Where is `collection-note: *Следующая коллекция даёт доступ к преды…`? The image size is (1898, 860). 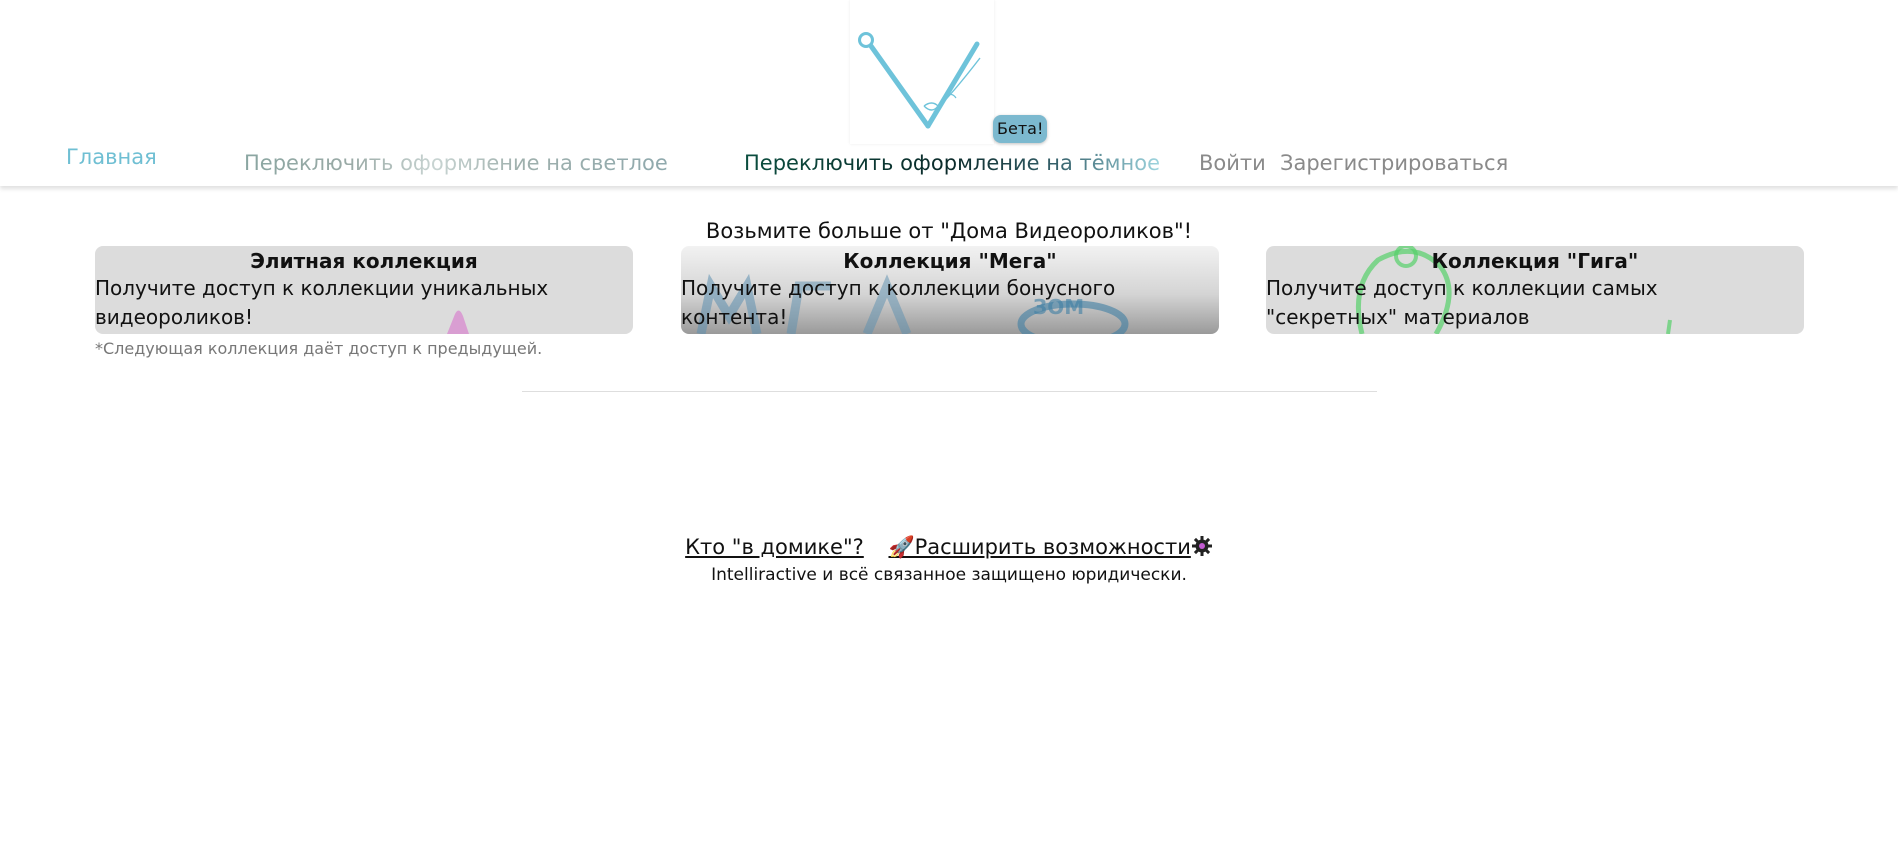 collection-note: *Следующая коллекция даёт доступ к преды… is located at coordinates (319, 348).